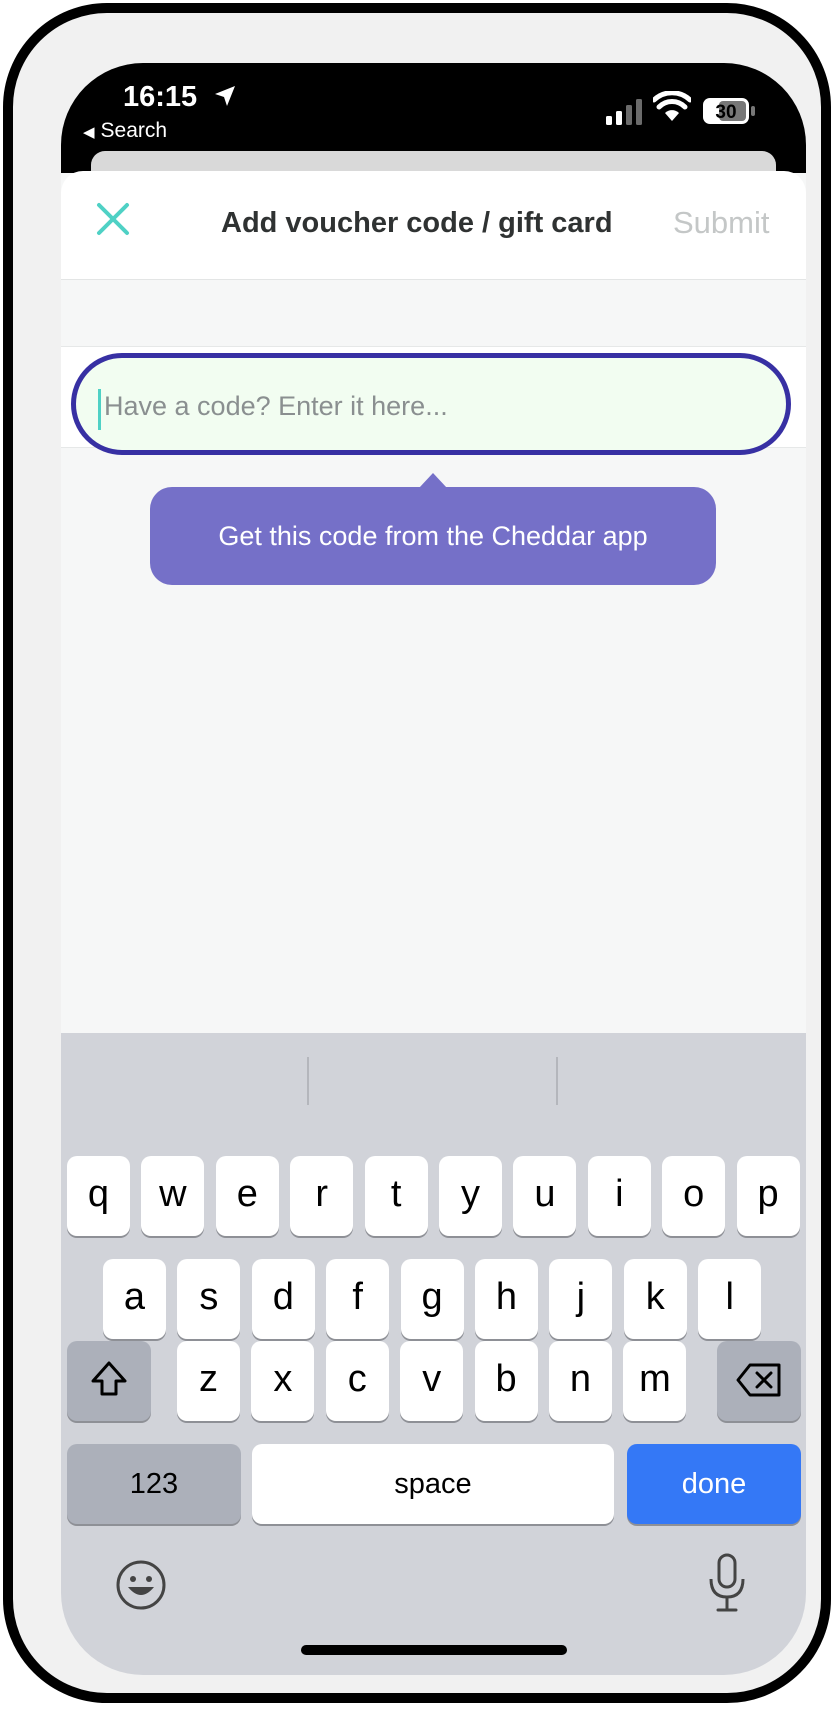  I want to click on key-a: a, so click(134, 1299).